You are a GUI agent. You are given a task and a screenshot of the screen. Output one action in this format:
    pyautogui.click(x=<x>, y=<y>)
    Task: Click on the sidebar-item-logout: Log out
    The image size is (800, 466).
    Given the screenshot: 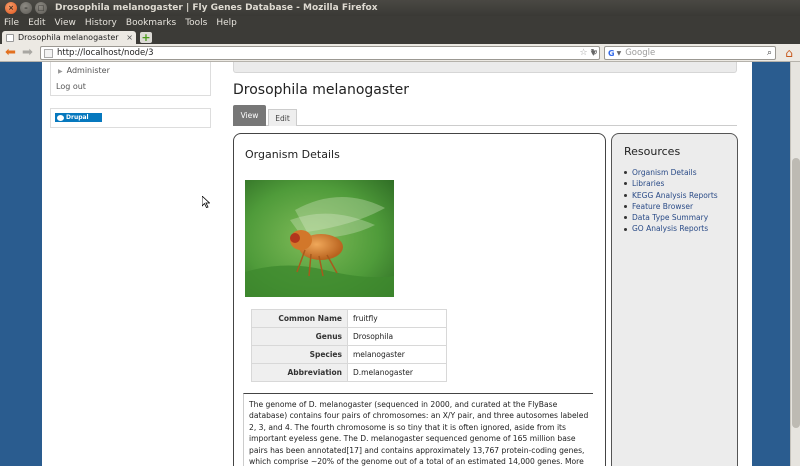 What is the action you would take?
    pyautogui.click(x=71, y=86)
    